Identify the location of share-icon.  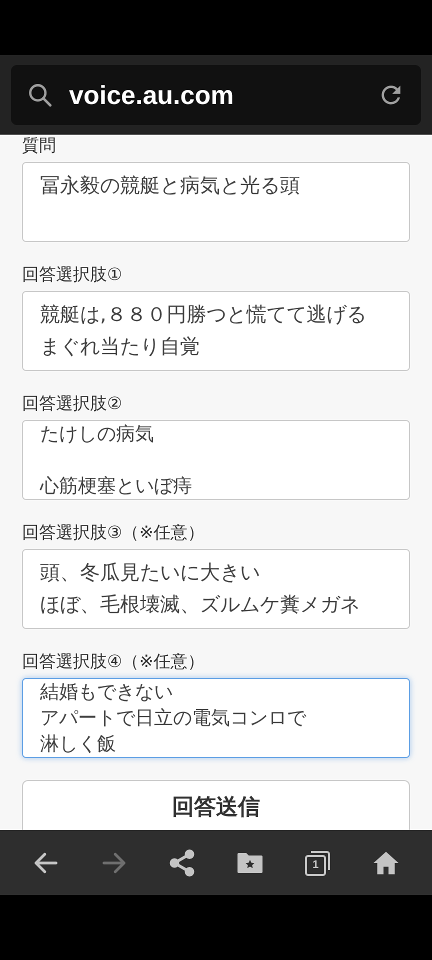
(182, 863).